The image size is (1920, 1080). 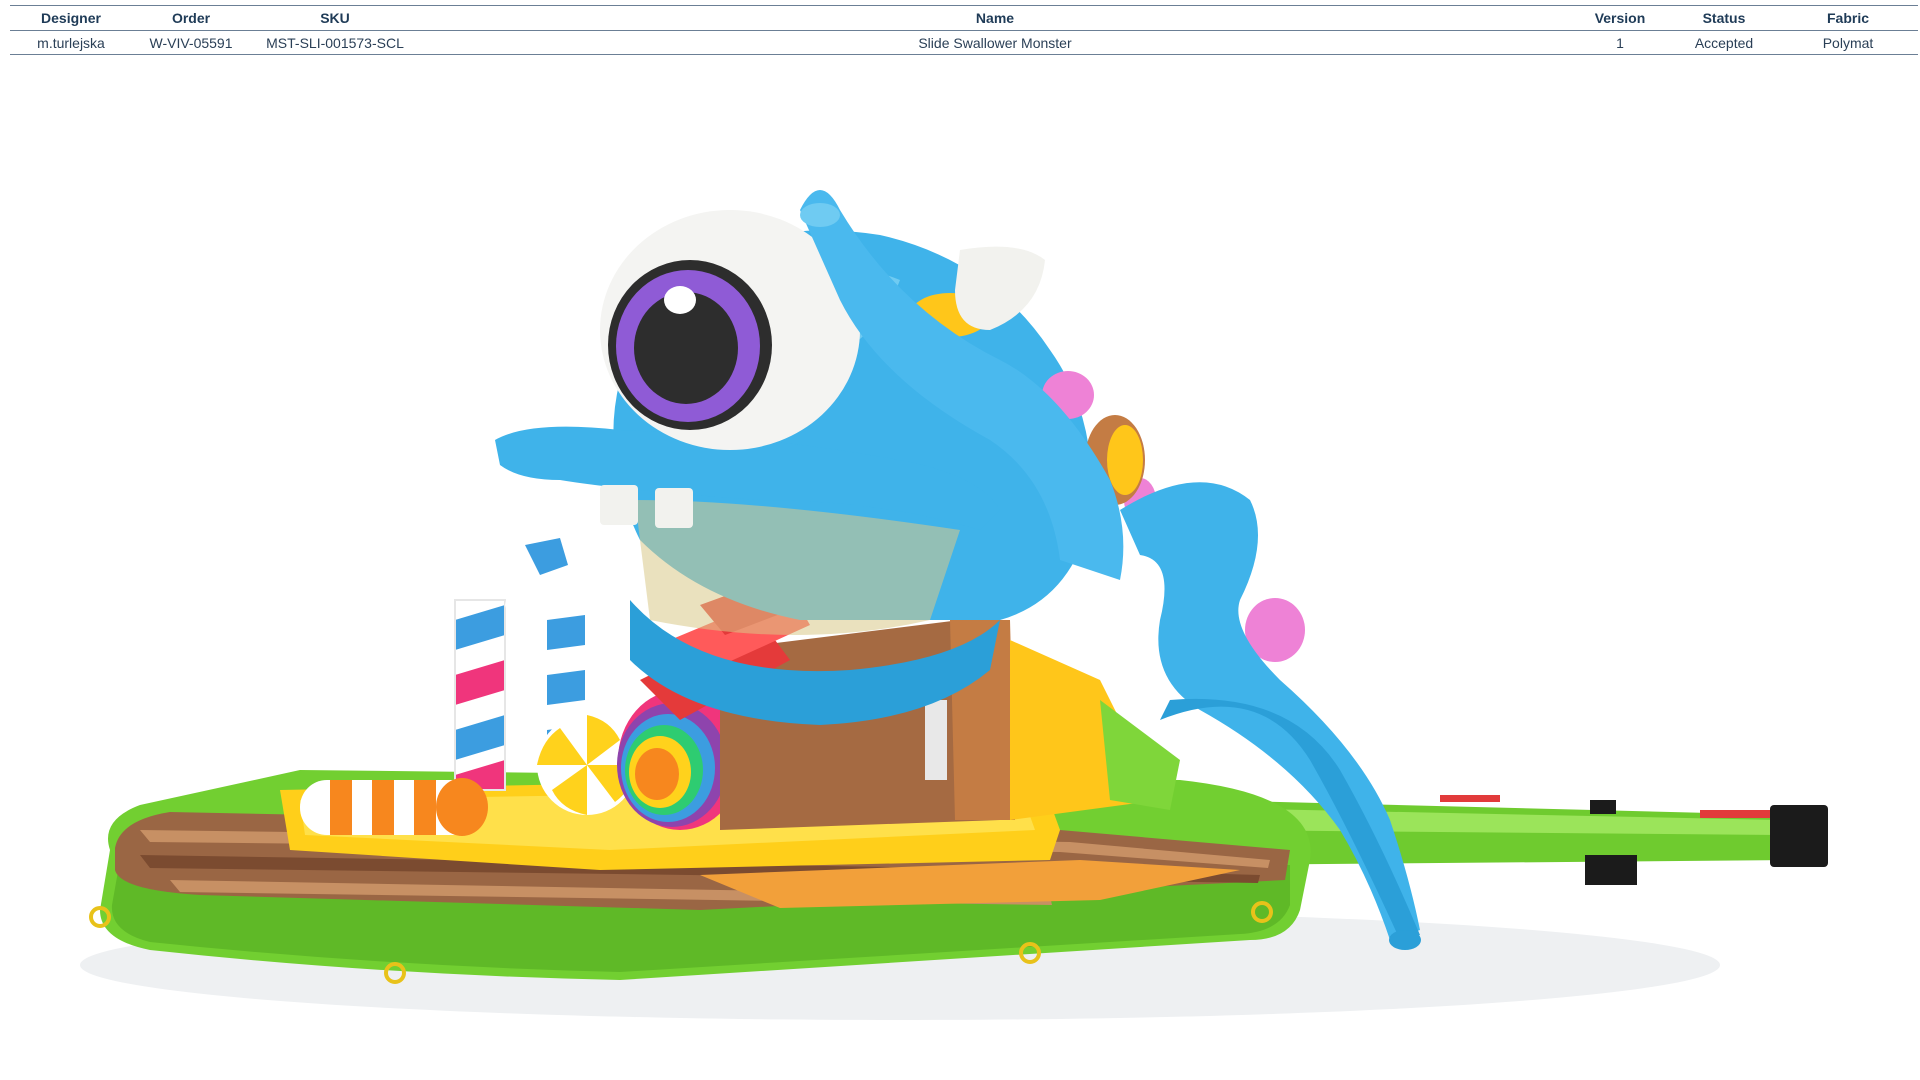 What do you see at coordinates (995, 18) in the screenshot?
I see `name-header: Name` at bounding box center [995, 18].